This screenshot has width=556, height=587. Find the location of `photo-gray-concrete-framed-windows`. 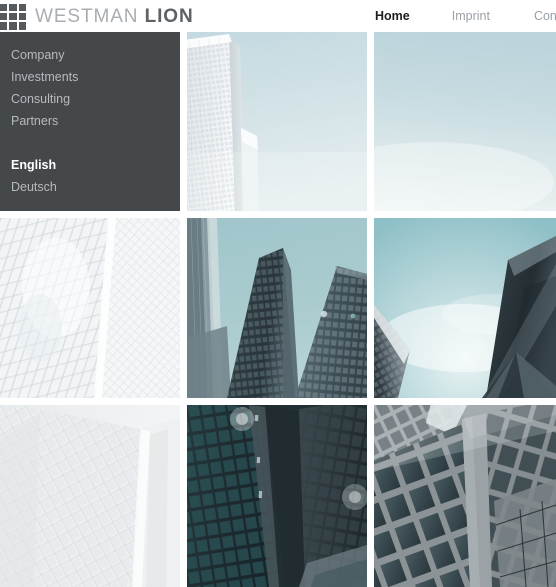

photo-gray-concrete-framed-windows is located at coordinates (465, 496).